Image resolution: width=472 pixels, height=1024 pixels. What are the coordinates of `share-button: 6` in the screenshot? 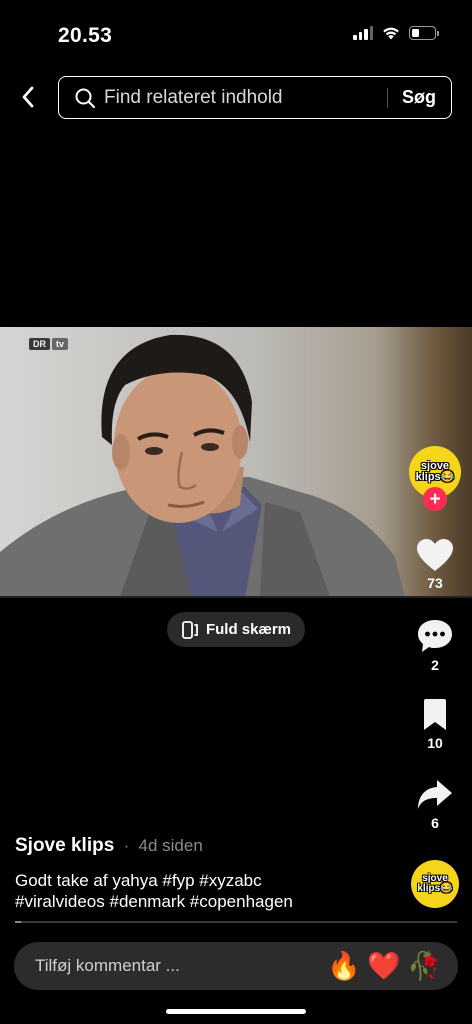 It's located at (435, 804).